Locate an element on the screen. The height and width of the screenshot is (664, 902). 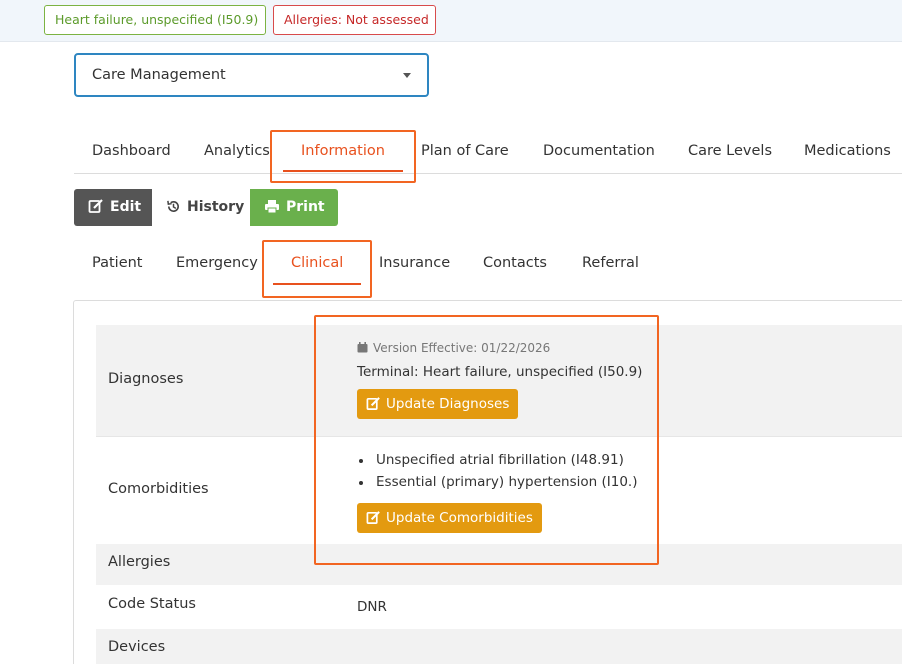
edit-icon is located at coordinates (95, 206).